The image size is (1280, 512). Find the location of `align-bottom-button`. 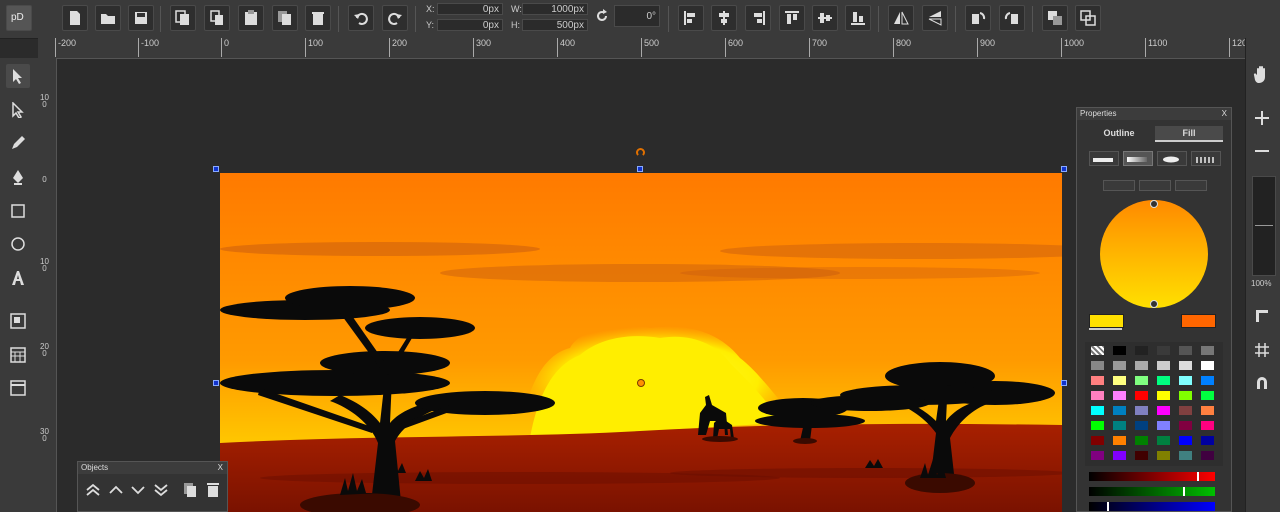

align-bottom-button is located at coordinates (858, 18).